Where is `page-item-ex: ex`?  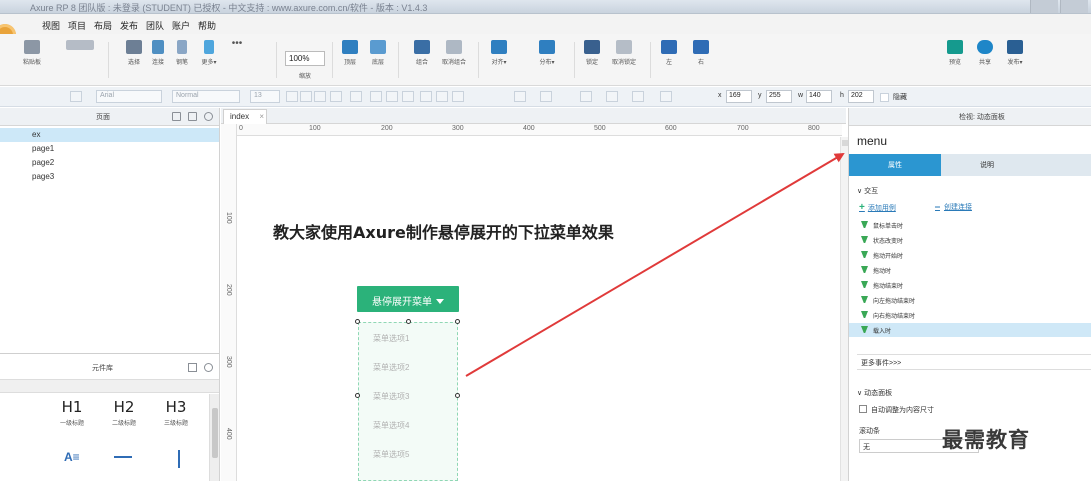
page-item-ex: ex is located at coordinates (109, 135).